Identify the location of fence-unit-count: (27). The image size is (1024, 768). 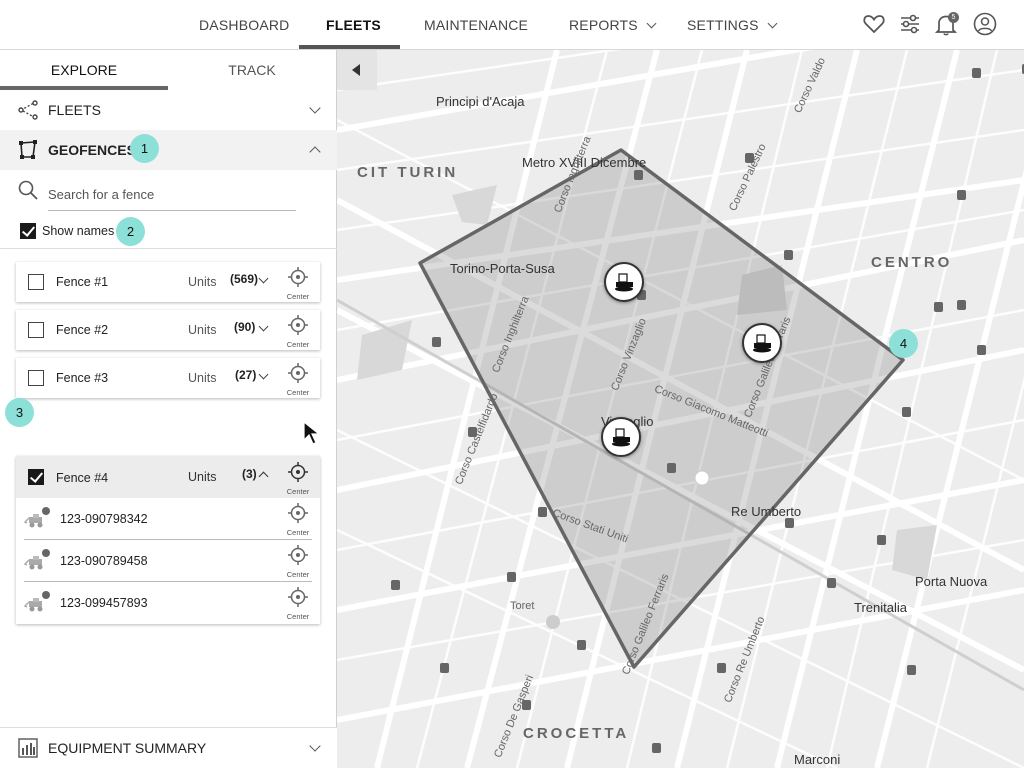
(246, 375).